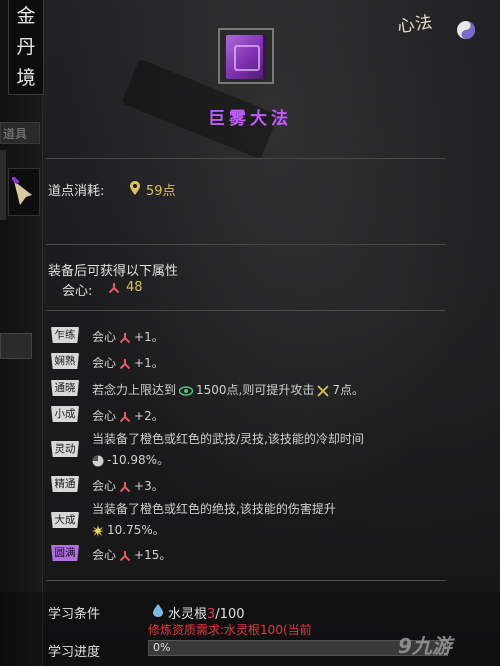  Describe the element at coordinates (250, 119) in the screenshot. I see `skill-name: 巨雾大法` at that location.